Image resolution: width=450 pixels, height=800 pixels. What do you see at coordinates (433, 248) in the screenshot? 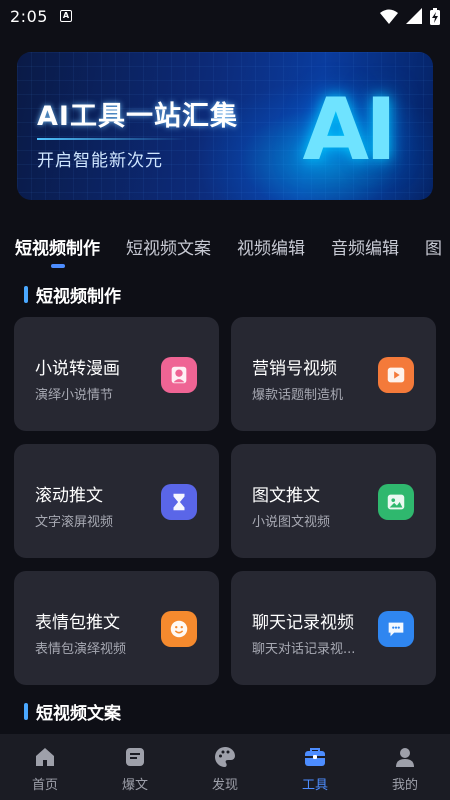
I see `tab-image: 图` at bounding box center [433, 248].